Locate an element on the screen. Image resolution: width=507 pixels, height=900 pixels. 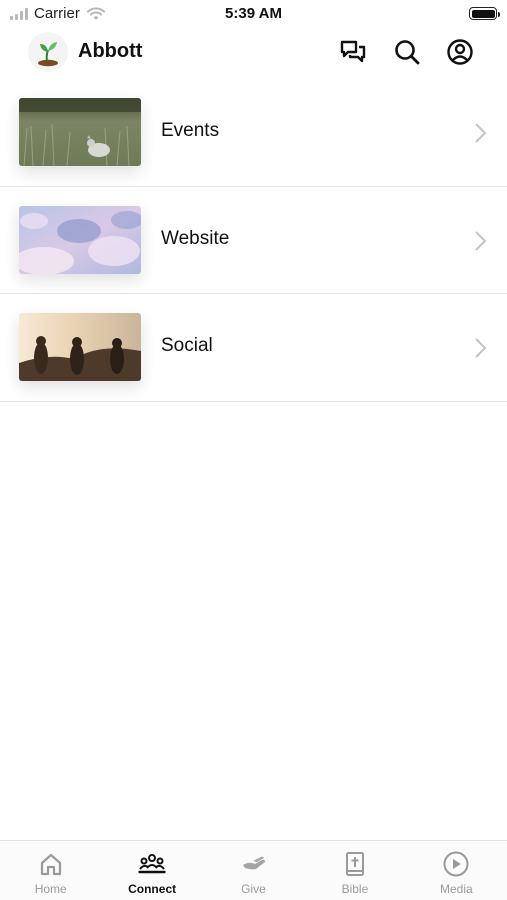
tab-label: Home is located at coordinates (50, 889).